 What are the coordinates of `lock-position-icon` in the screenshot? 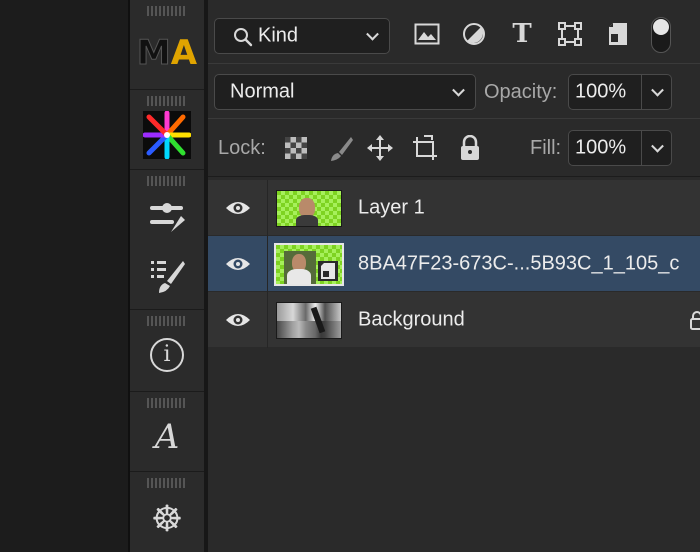 It's located at (380, 148).